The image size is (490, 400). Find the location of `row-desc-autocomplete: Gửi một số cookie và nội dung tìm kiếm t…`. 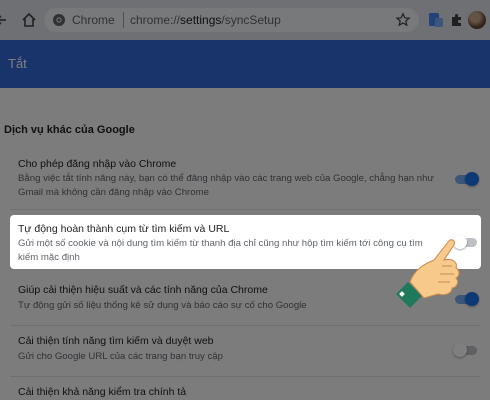

row-desc-autocomplete: Gửi một số cookie và nội dung tìm kiếm t… is located at coordinates (220, 250).